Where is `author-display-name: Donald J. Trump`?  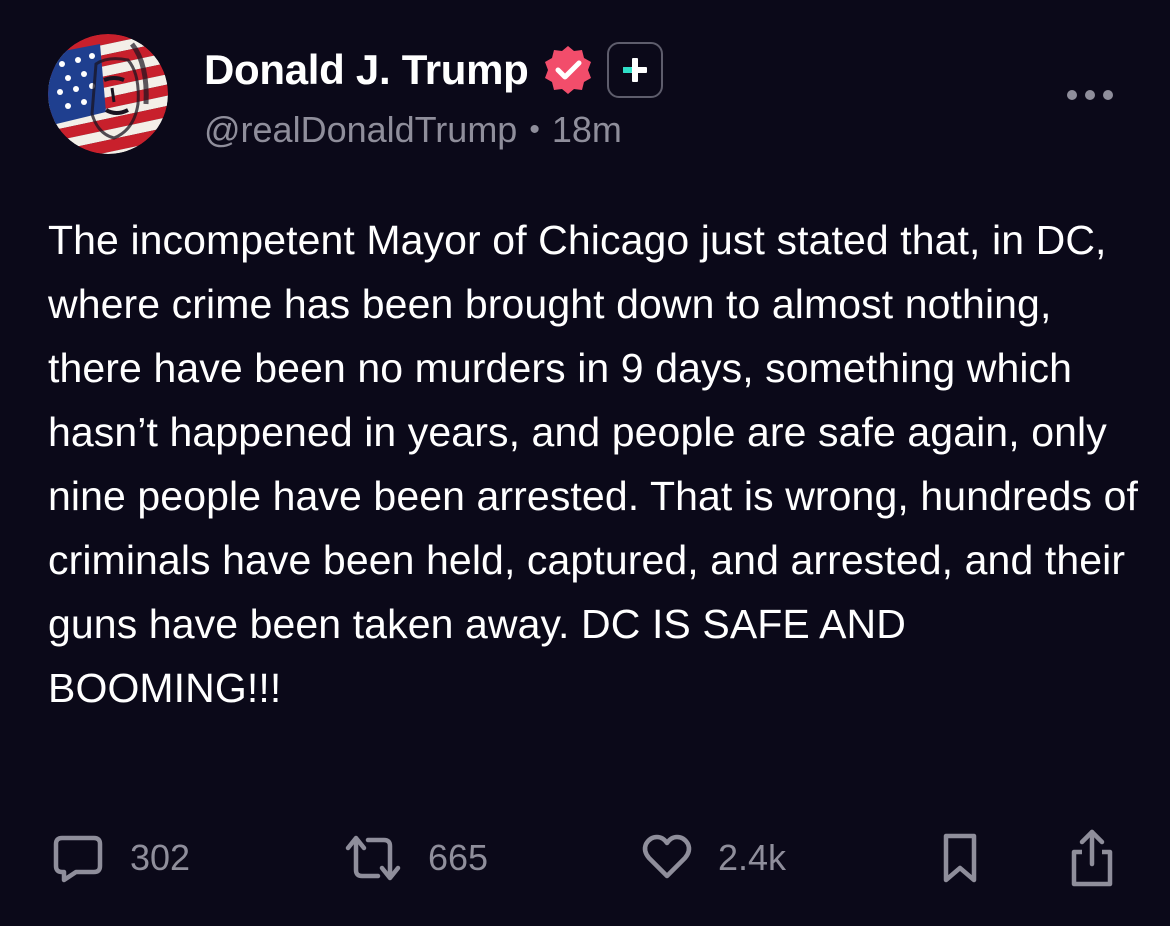
author-display-name: Donald J. Trump is located at coordinates (366, 70).